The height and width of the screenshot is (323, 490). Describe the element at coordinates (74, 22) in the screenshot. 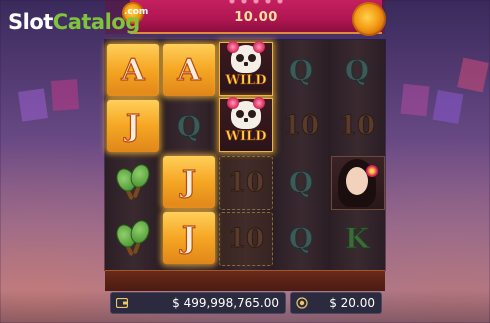

I see `slotcatalog-logo: SlotCatalog` at that location.